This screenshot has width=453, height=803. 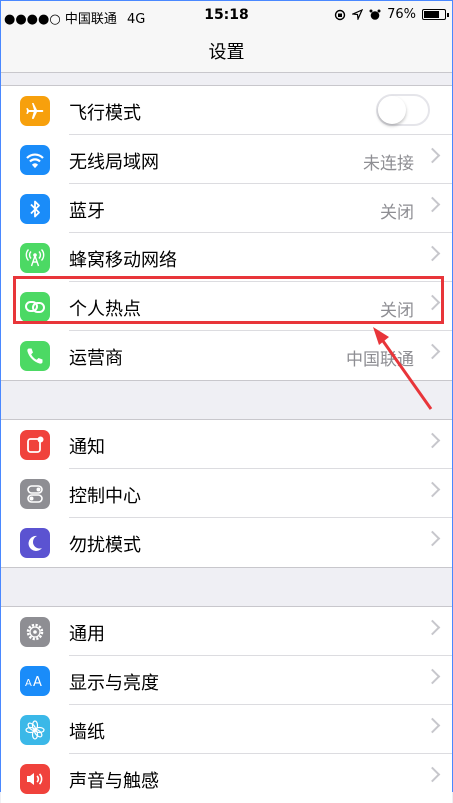 I want to click on control-center-icon, so click(x=35, y=494).